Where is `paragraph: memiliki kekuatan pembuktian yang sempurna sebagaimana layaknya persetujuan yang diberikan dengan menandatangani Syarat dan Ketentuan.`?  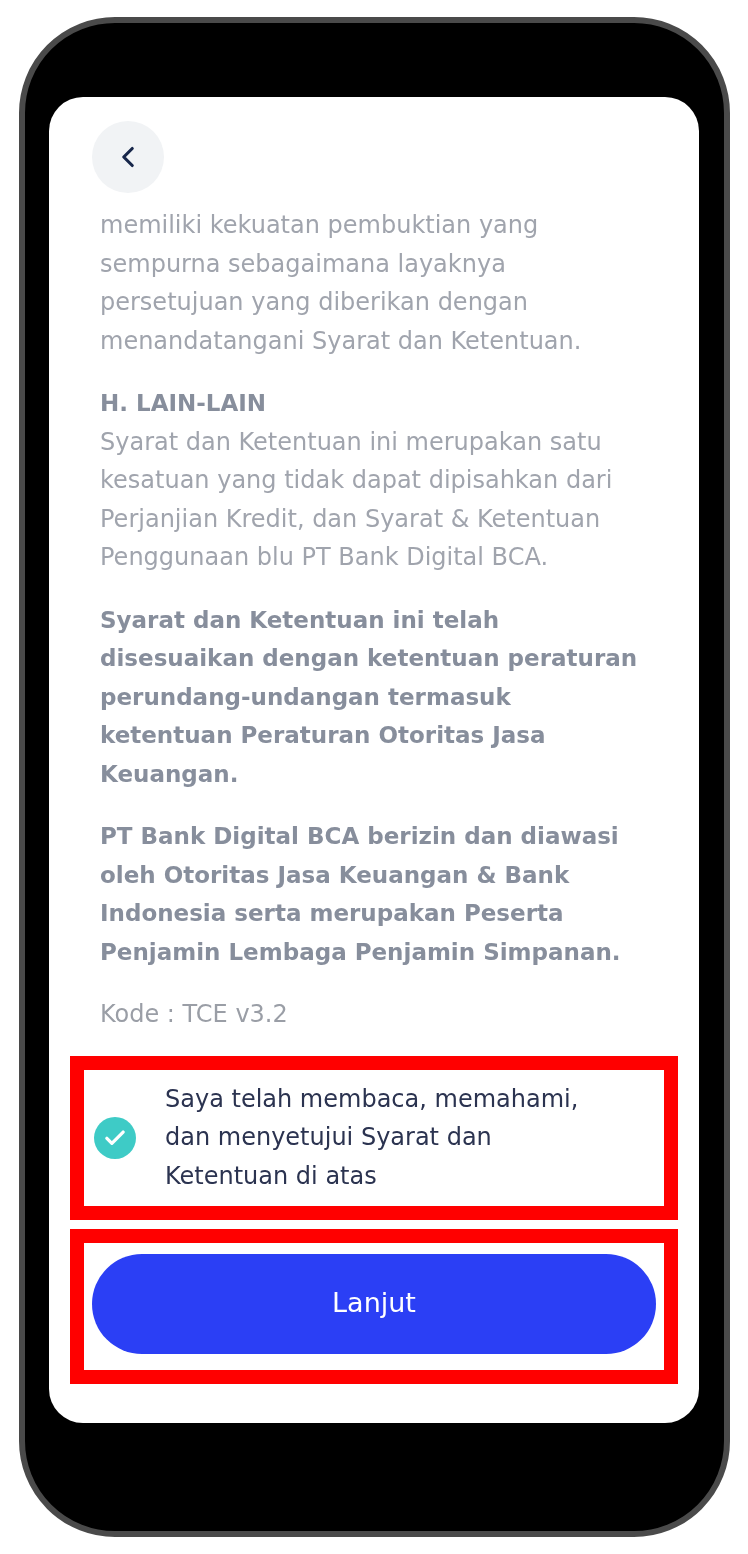 paragraph: memiliki kekuatan pembuktian yang sempurna sebagaimana layaknya persetujuan yang diberikan dengan menandatangani Syarat dan Ketentuan. is located at coordinates (341, 283).